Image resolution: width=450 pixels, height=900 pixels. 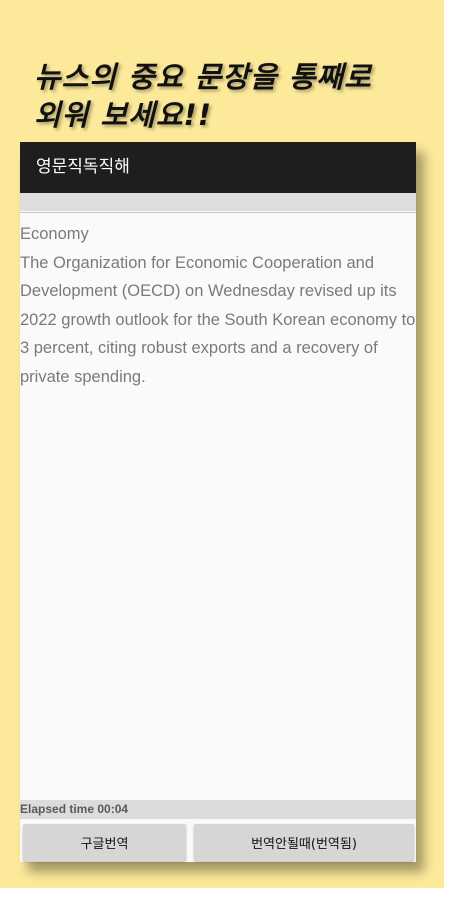 What do you see at coordinates (218, 167) in the screenshot?
I see `app-bar: 영문직독직해` at bounding box center [218, 167].